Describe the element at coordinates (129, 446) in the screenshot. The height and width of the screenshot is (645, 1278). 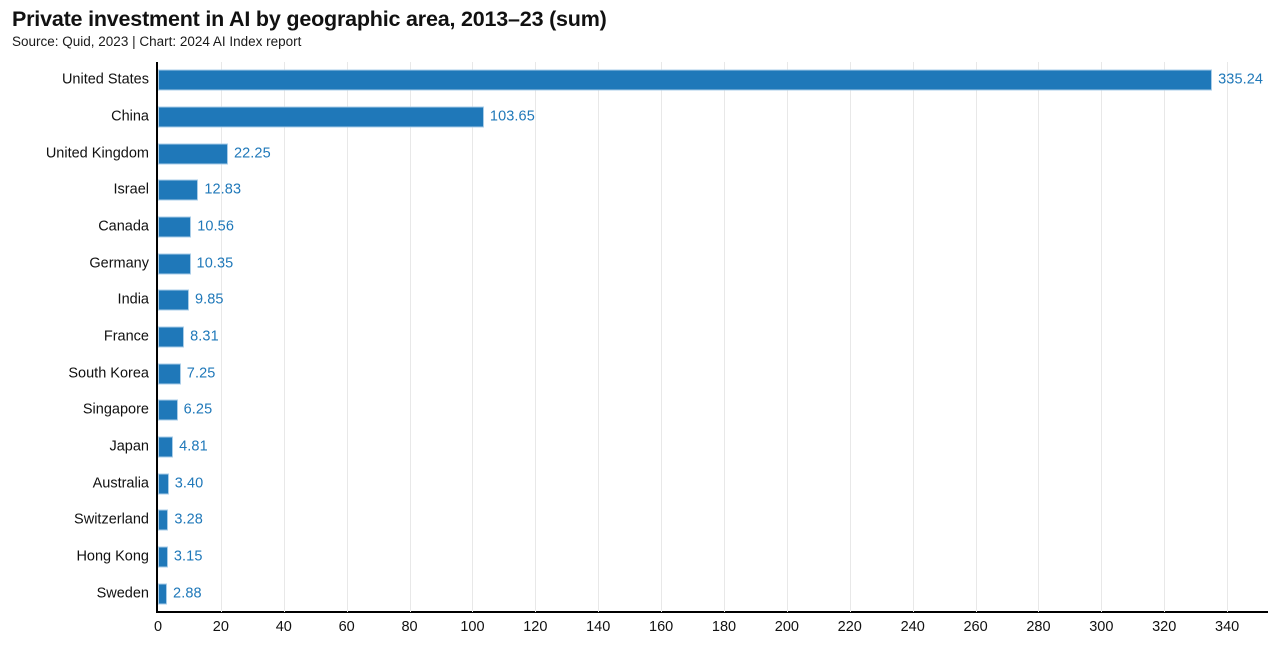
I see `y-axis-category-label: Japan` at that location.